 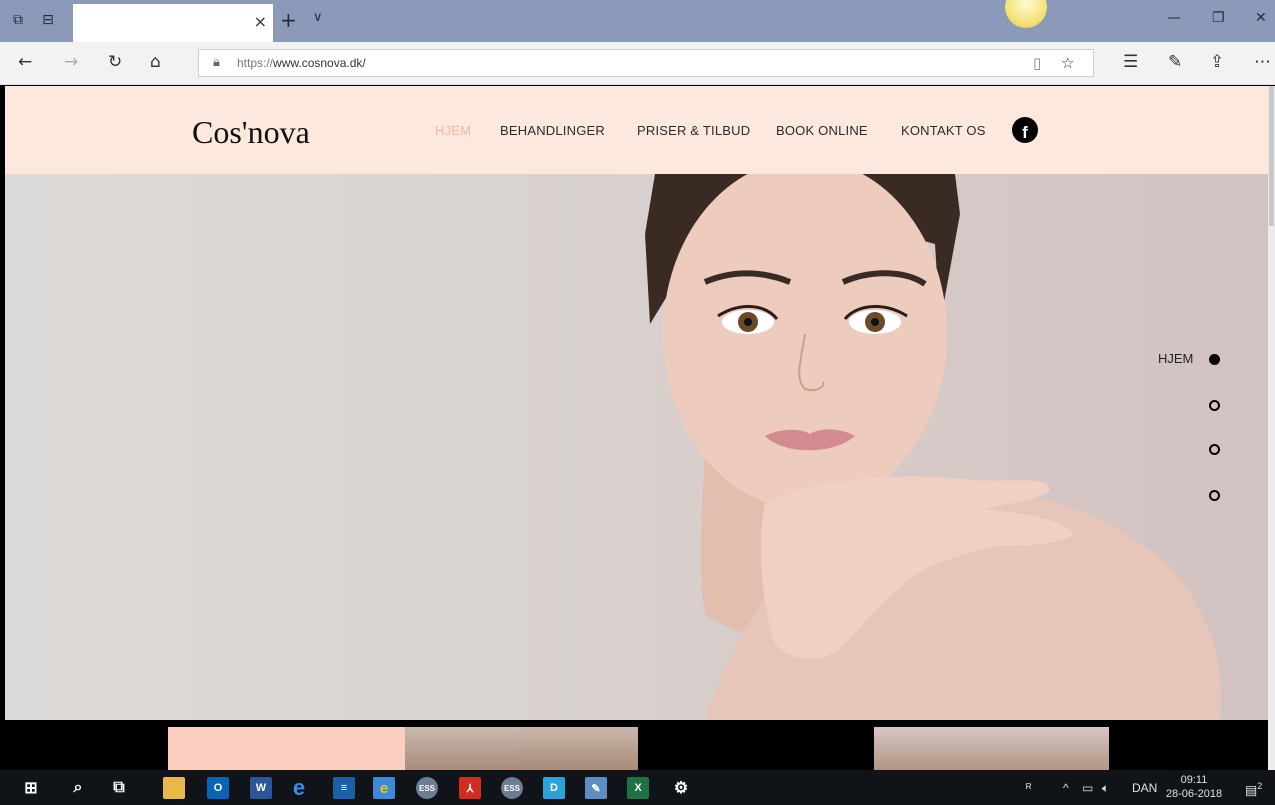 What do you see at coordinates (1105, 788) in the screenshot?
I see `volume-icon: 🔈︎` at bounding box center [1105, 788].